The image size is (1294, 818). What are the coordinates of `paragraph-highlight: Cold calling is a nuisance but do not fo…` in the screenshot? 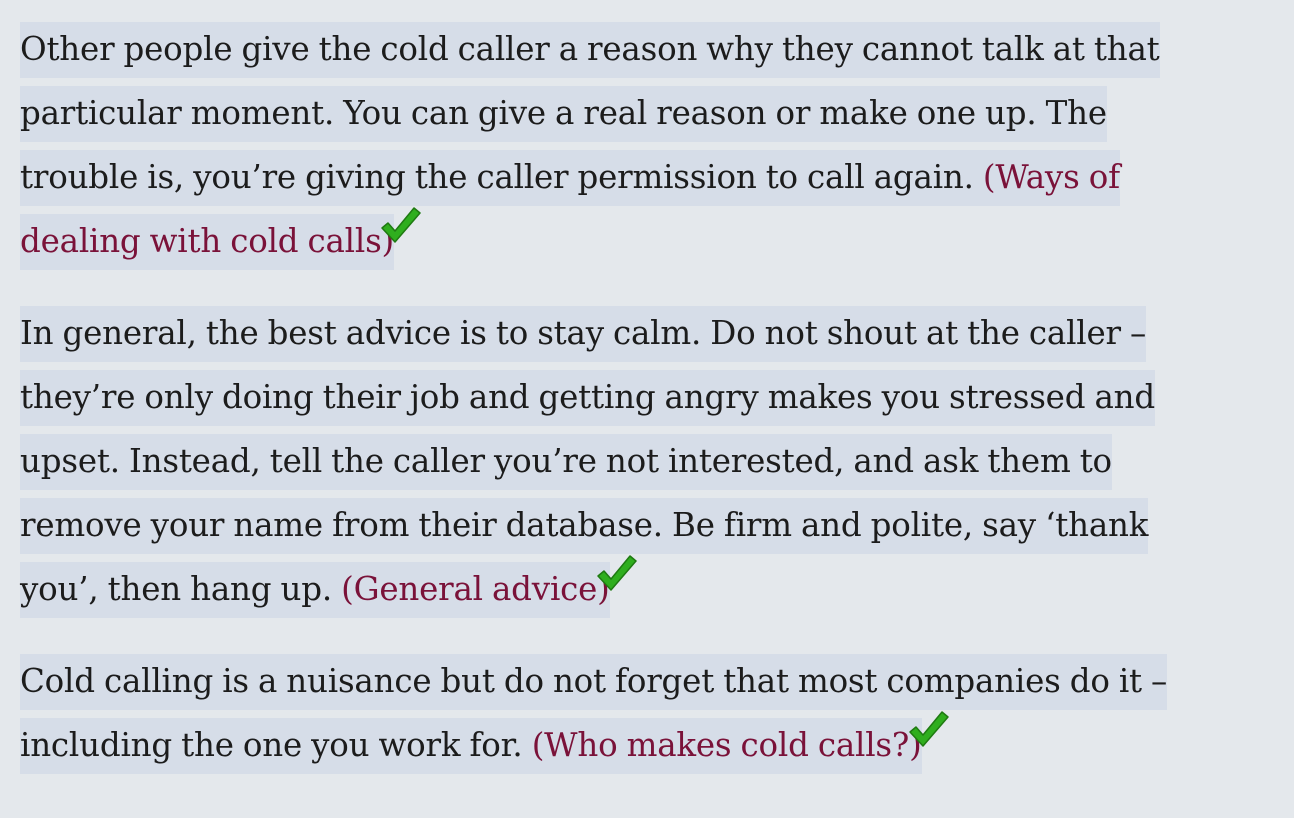 It's located at (593, 714).